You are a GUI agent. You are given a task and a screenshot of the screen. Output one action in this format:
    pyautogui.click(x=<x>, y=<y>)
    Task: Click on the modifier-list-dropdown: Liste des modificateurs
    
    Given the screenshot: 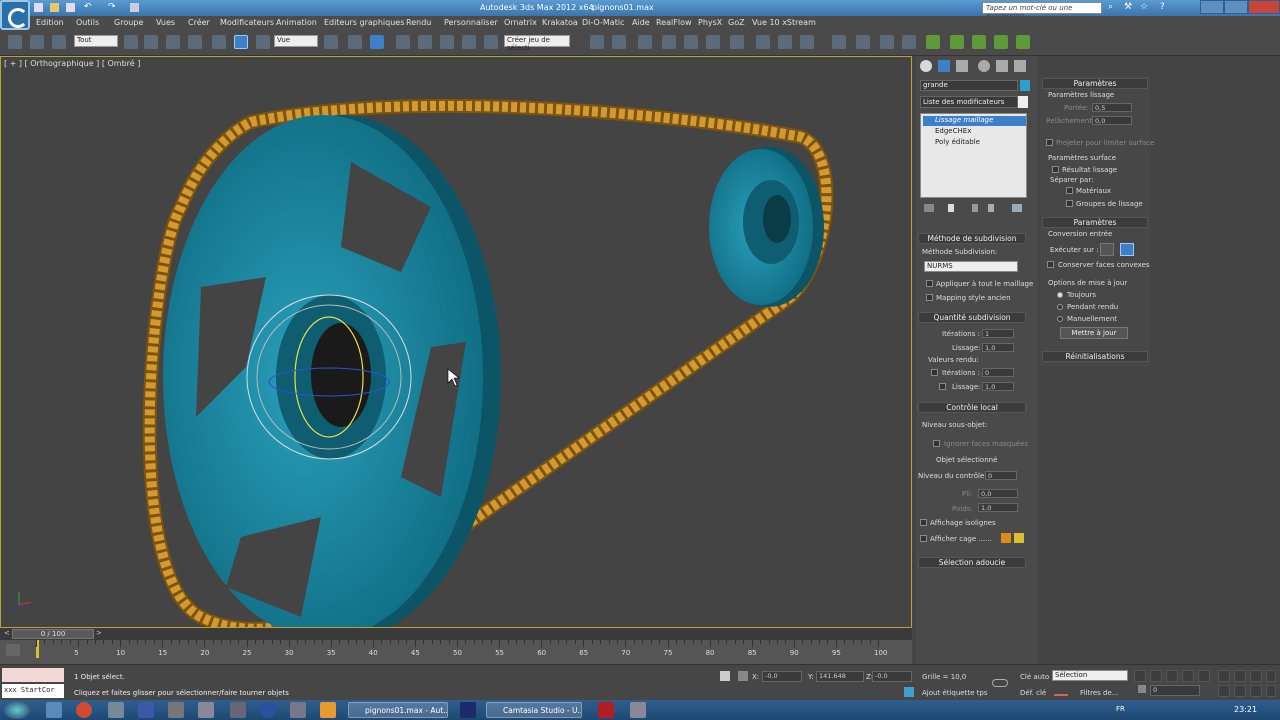 What is the action you would take?
    pyautogui.click(x=969, y=102)
    